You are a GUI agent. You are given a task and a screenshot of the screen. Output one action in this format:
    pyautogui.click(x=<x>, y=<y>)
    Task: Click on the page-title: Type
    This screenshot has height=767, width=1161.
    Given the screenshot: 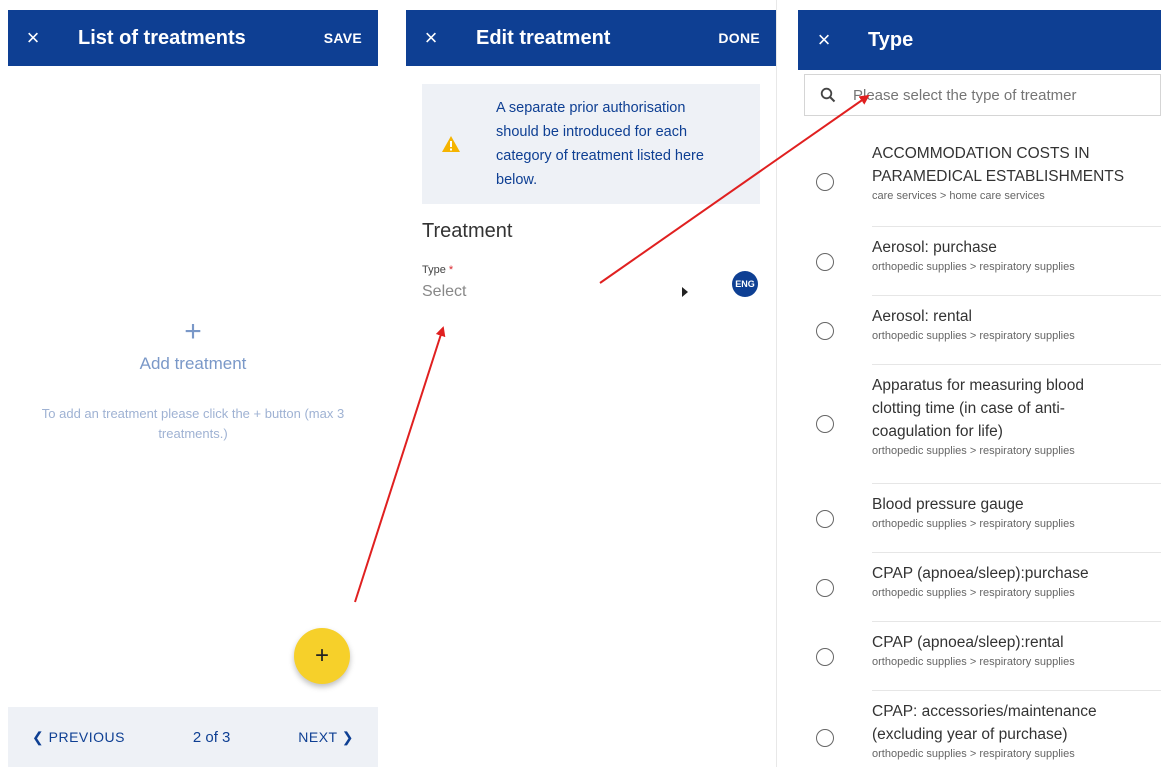 What is the action you would take?
    pyautogui.click(x=891, y=39)
    